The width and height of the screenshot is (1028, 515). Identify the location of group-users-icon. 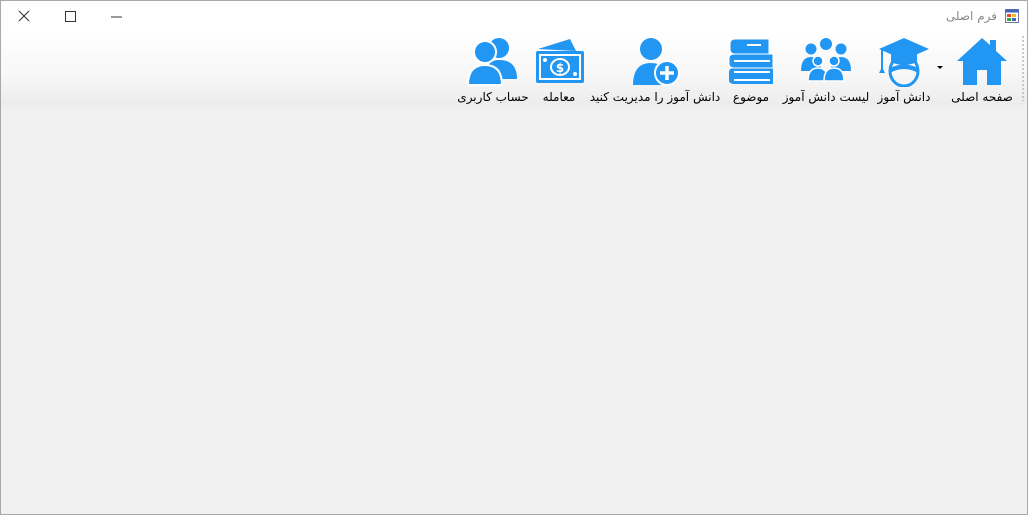
(826, 60).